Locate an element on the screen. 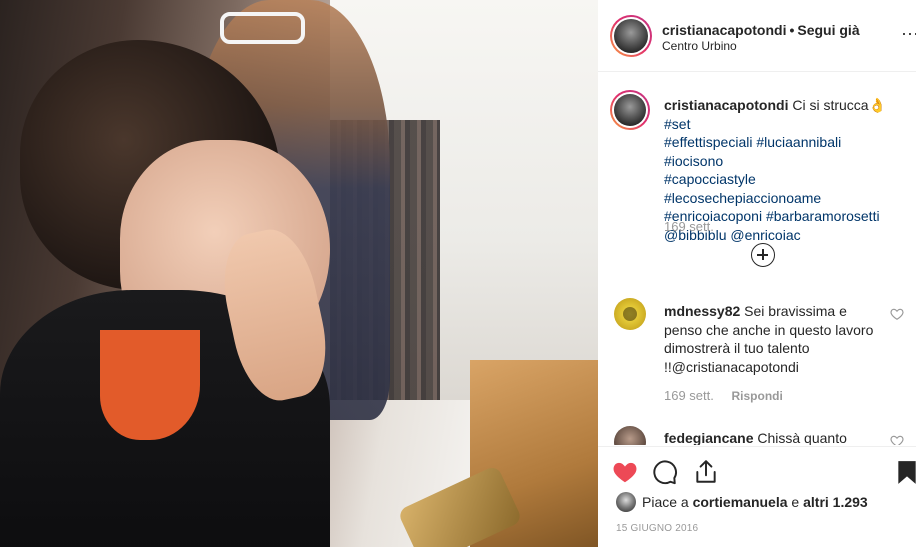 This screenshot has height=547, width=916. author-line: cristianacapotondi • Segui già is located at coordinates (761, 30).